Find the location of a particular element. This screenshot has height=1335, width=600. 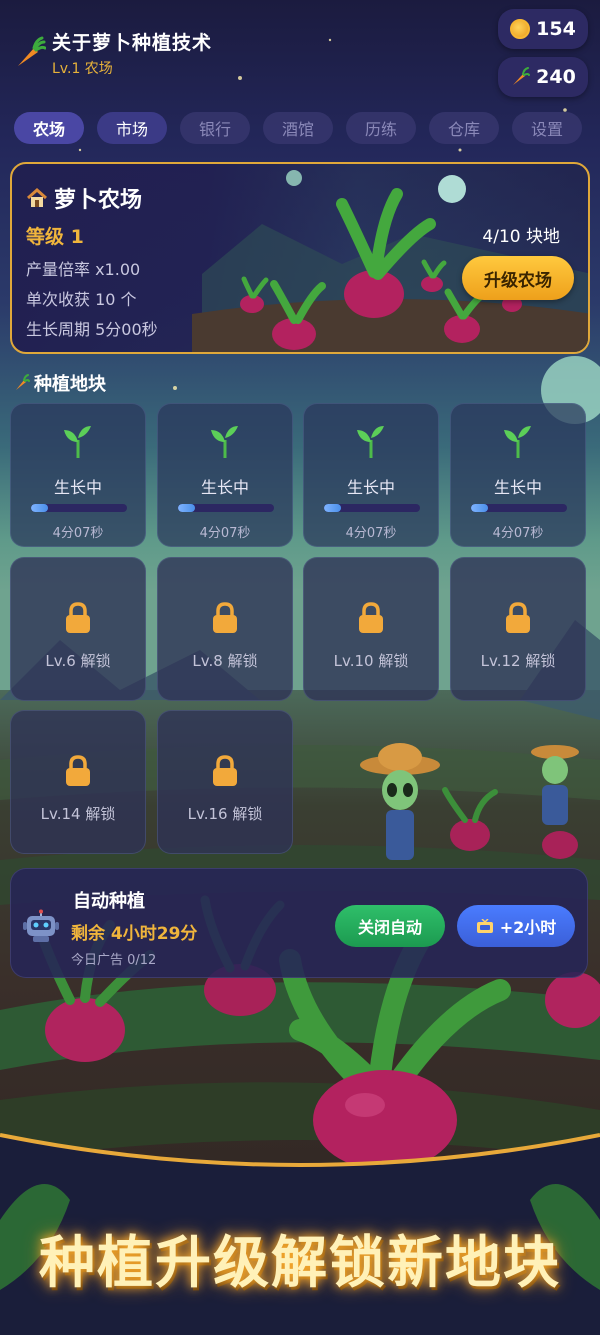

plots-section-title: 种植地块 is located at coordinates (60, 383).